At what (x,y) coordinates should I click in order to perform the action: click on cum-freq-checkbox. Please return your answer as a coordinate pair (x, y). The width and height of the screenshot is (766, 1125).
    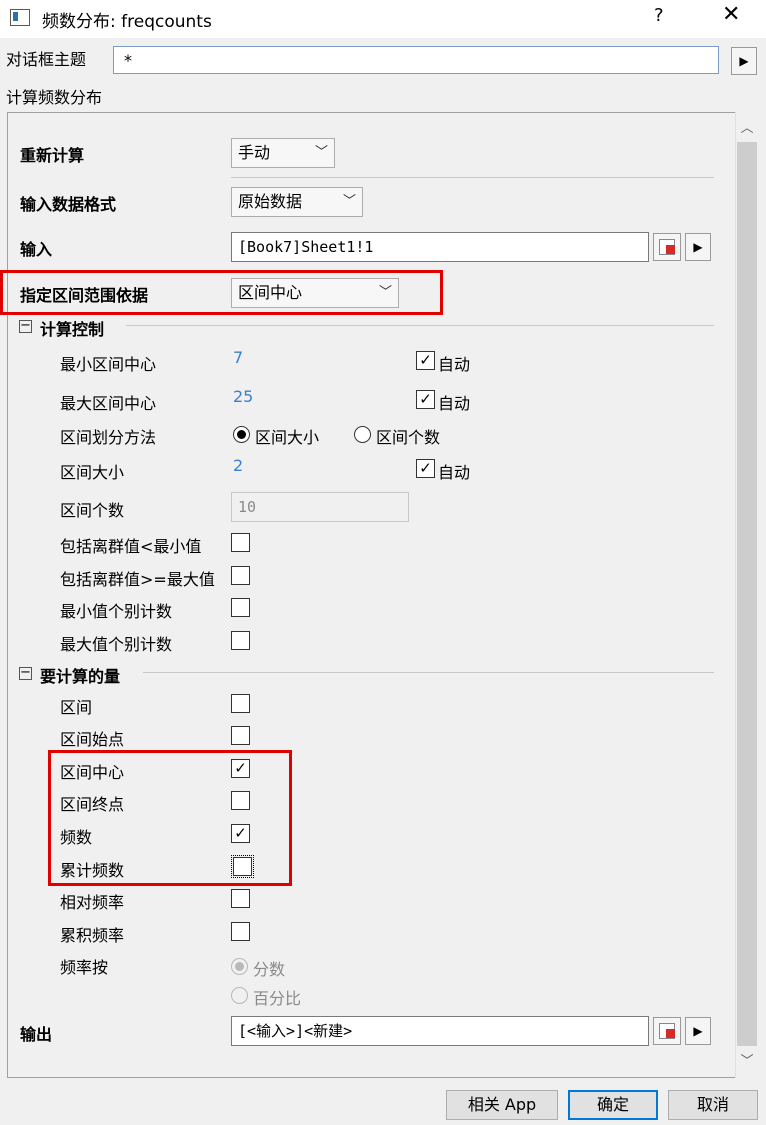
    Looking at the image, I should click on (240, 931).